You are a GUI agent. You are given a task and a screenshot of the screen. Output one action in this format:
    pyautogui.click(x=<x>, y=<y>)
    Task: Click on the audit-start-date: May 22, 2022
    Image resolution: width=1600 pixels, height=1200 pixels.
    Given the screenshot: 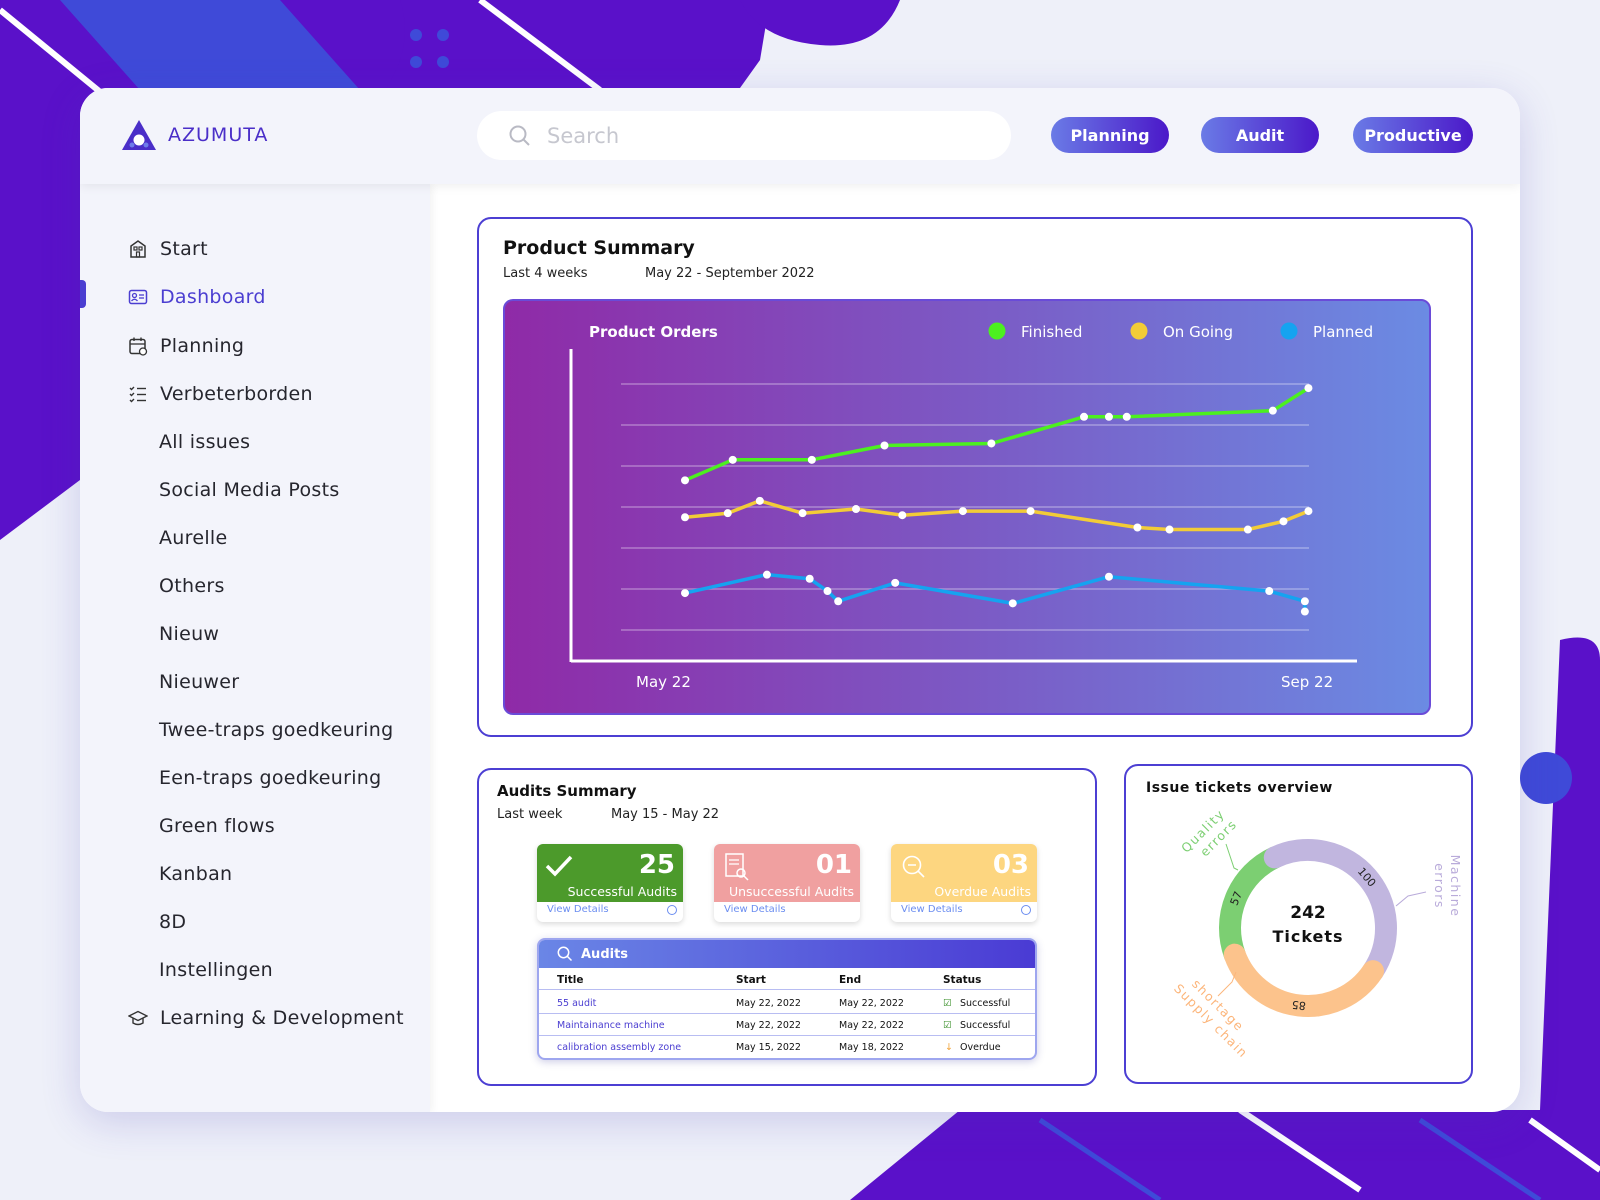 What is the action you would take?
    pyautogui.click(x=768, y=1003)
    